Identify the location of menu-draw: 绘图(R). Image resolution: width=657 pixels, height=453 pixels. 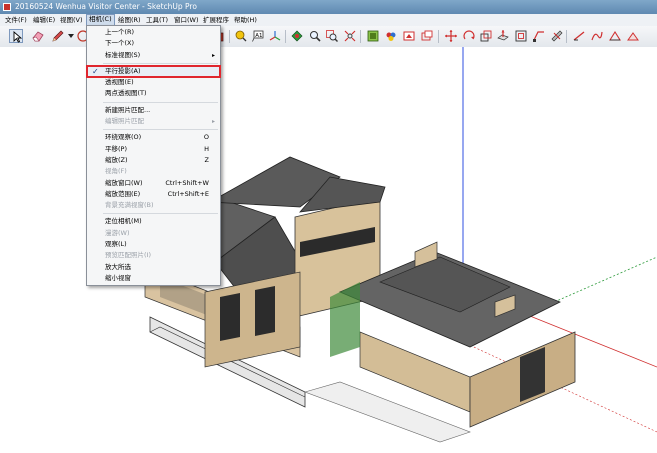
(129, 20).